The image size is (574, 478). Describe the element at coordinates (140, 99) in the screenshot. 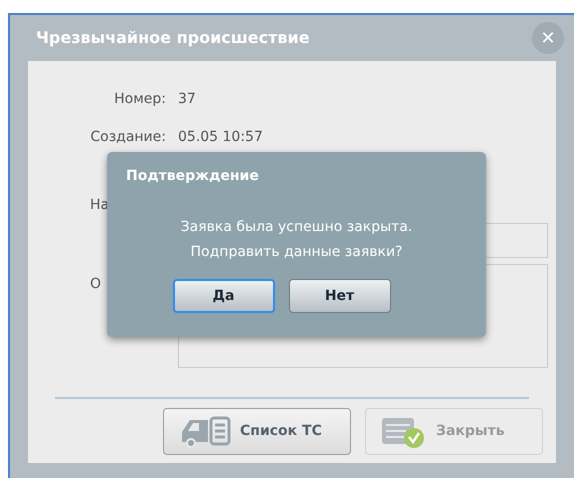

I see `field-label: Номер:` at that location.